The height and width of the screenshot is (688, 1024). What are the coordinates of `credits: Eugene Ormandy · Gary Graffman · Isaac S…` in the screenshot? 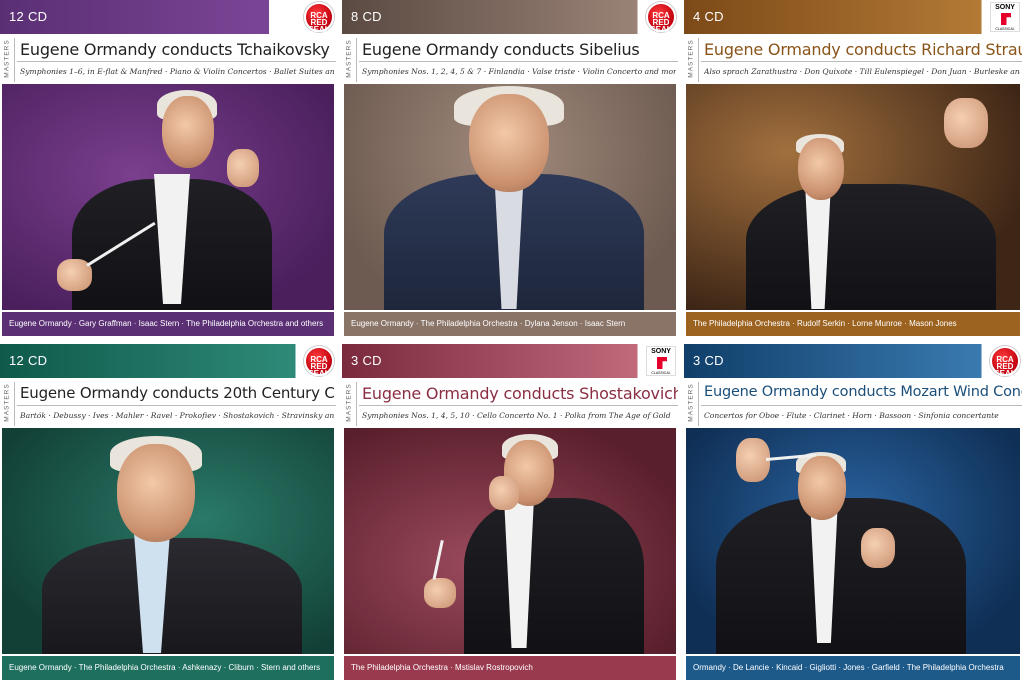 It's located at (166, 323).